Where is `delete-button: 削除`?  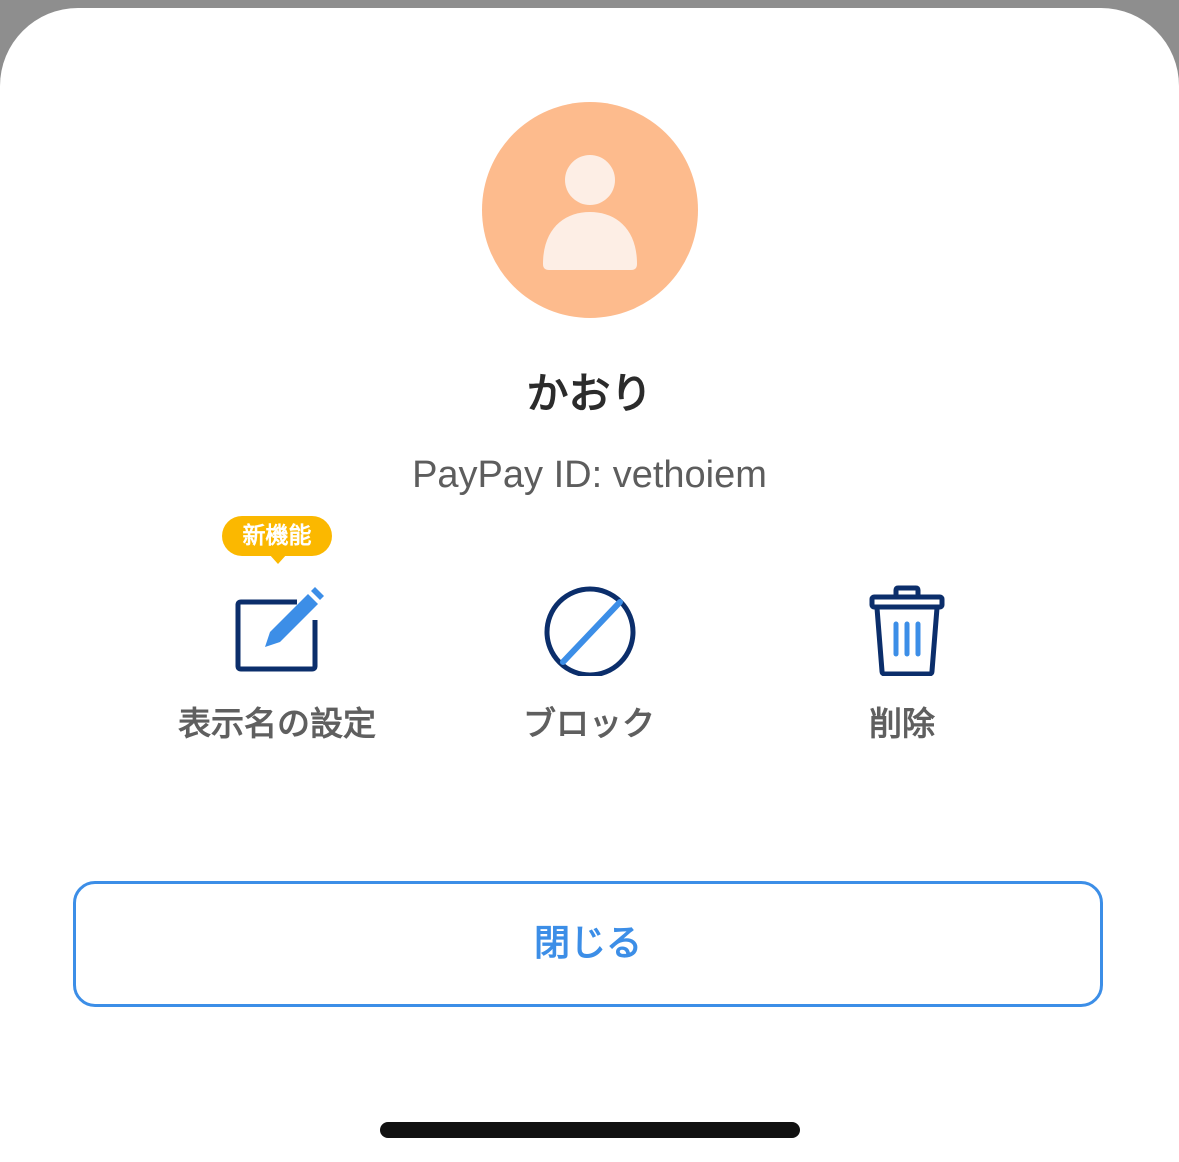
delete-button: 削除 is located at coordinates (902, 668).